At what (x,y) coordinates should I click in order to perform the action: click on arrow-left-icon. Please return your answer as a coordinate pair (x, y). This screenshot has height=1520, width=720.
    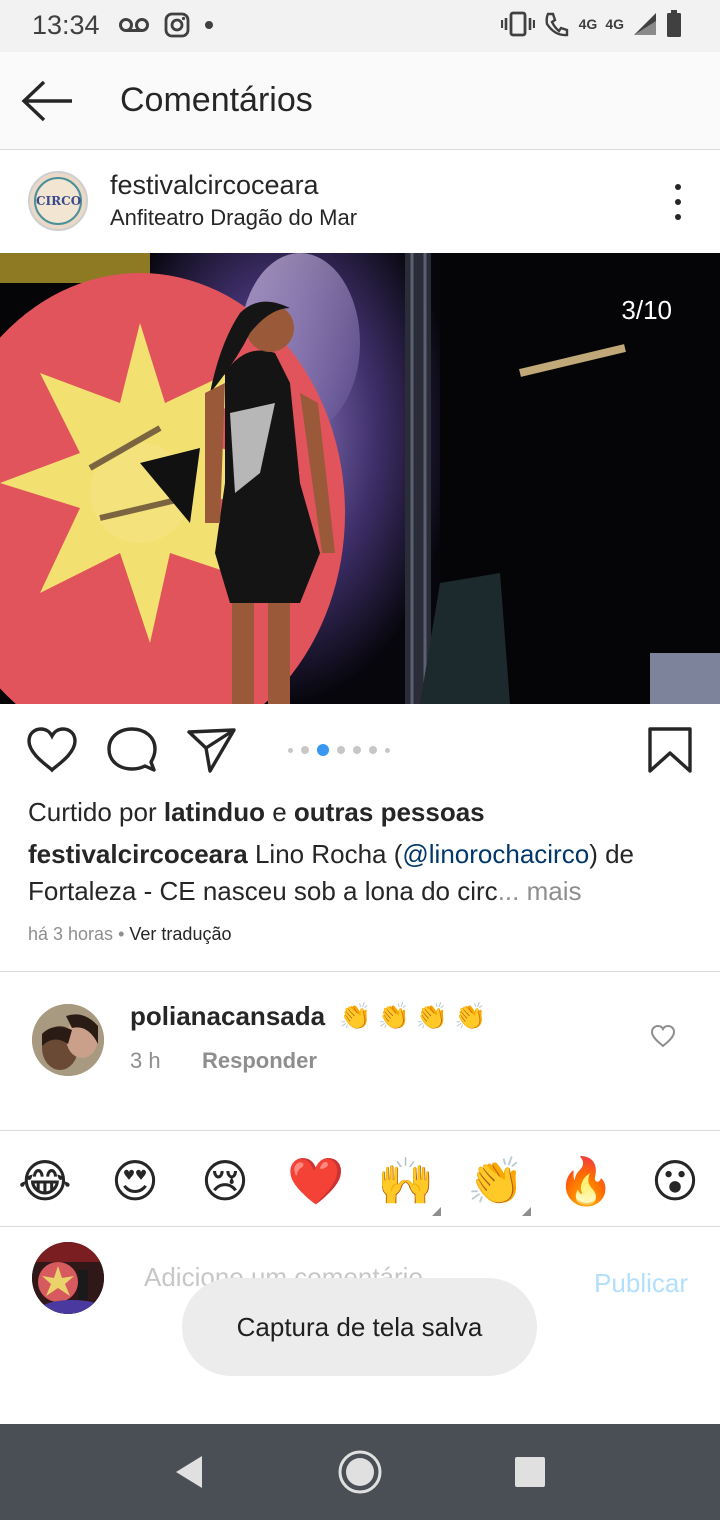
    Looking at the image, I should click on (46, 101).